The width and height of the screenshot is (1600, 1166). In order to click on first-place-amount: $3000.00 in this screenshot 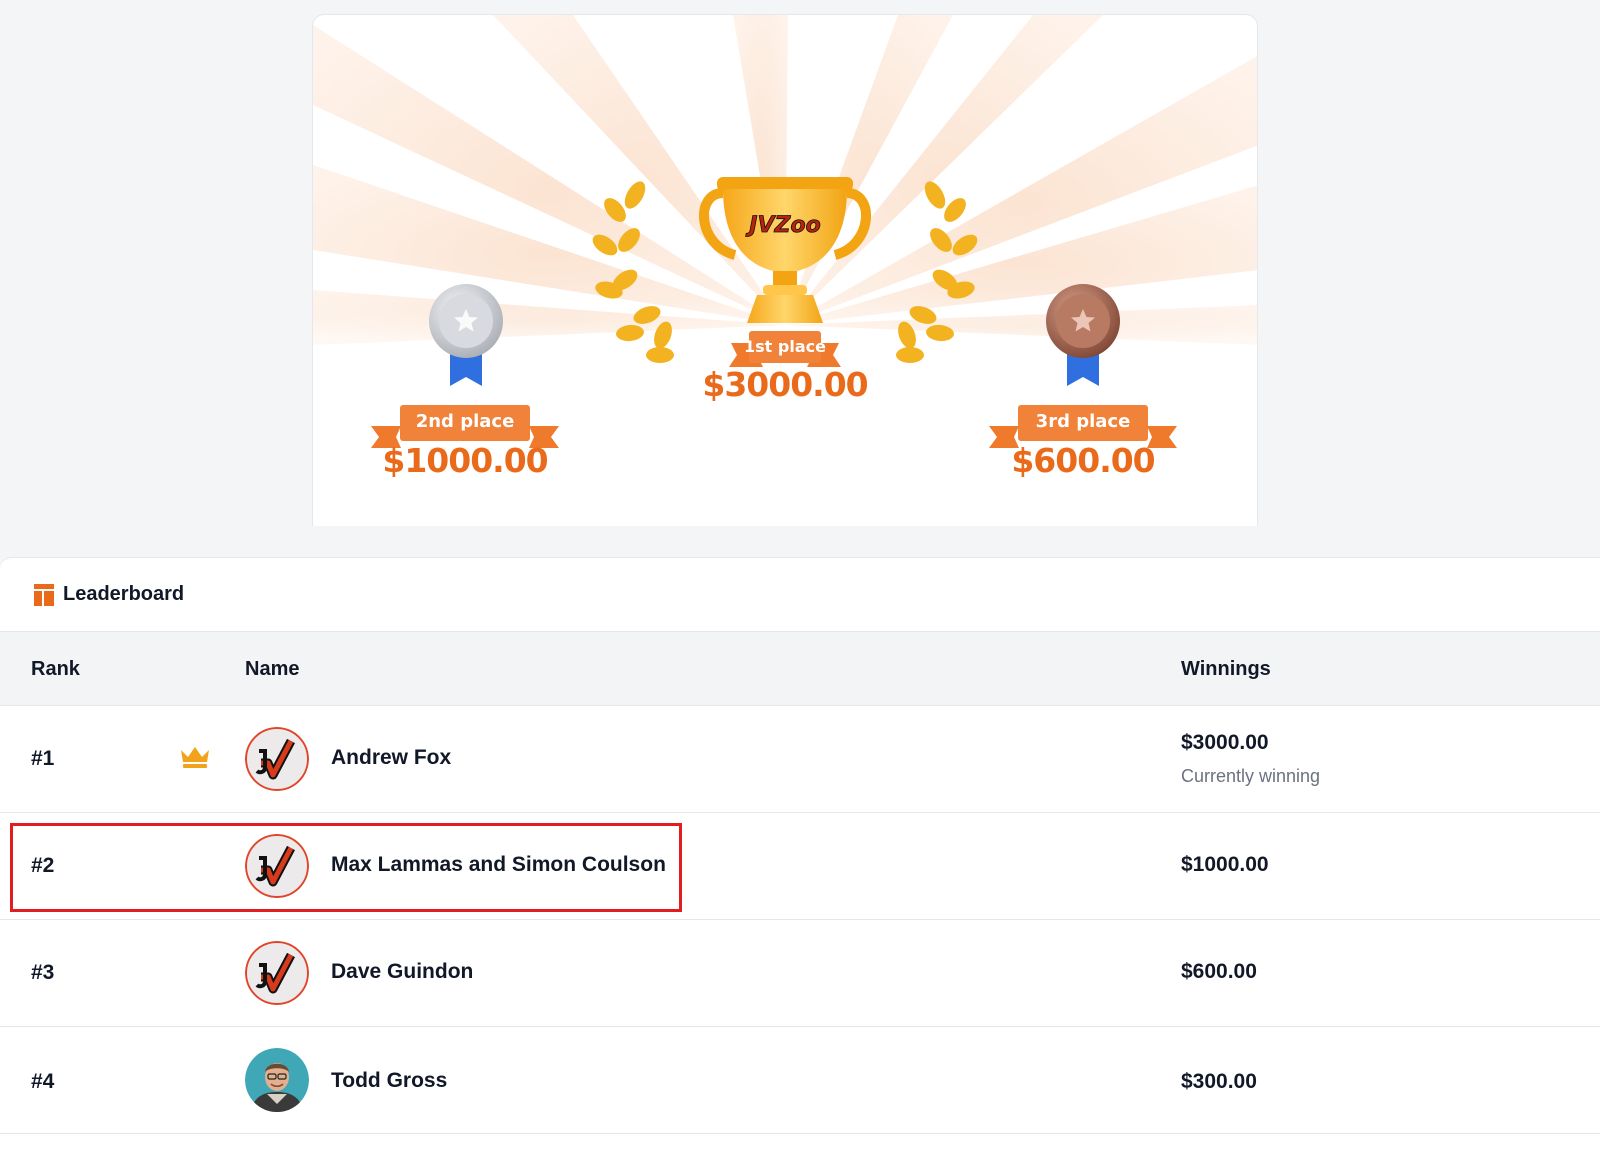, I will do `click(785, 384)`.